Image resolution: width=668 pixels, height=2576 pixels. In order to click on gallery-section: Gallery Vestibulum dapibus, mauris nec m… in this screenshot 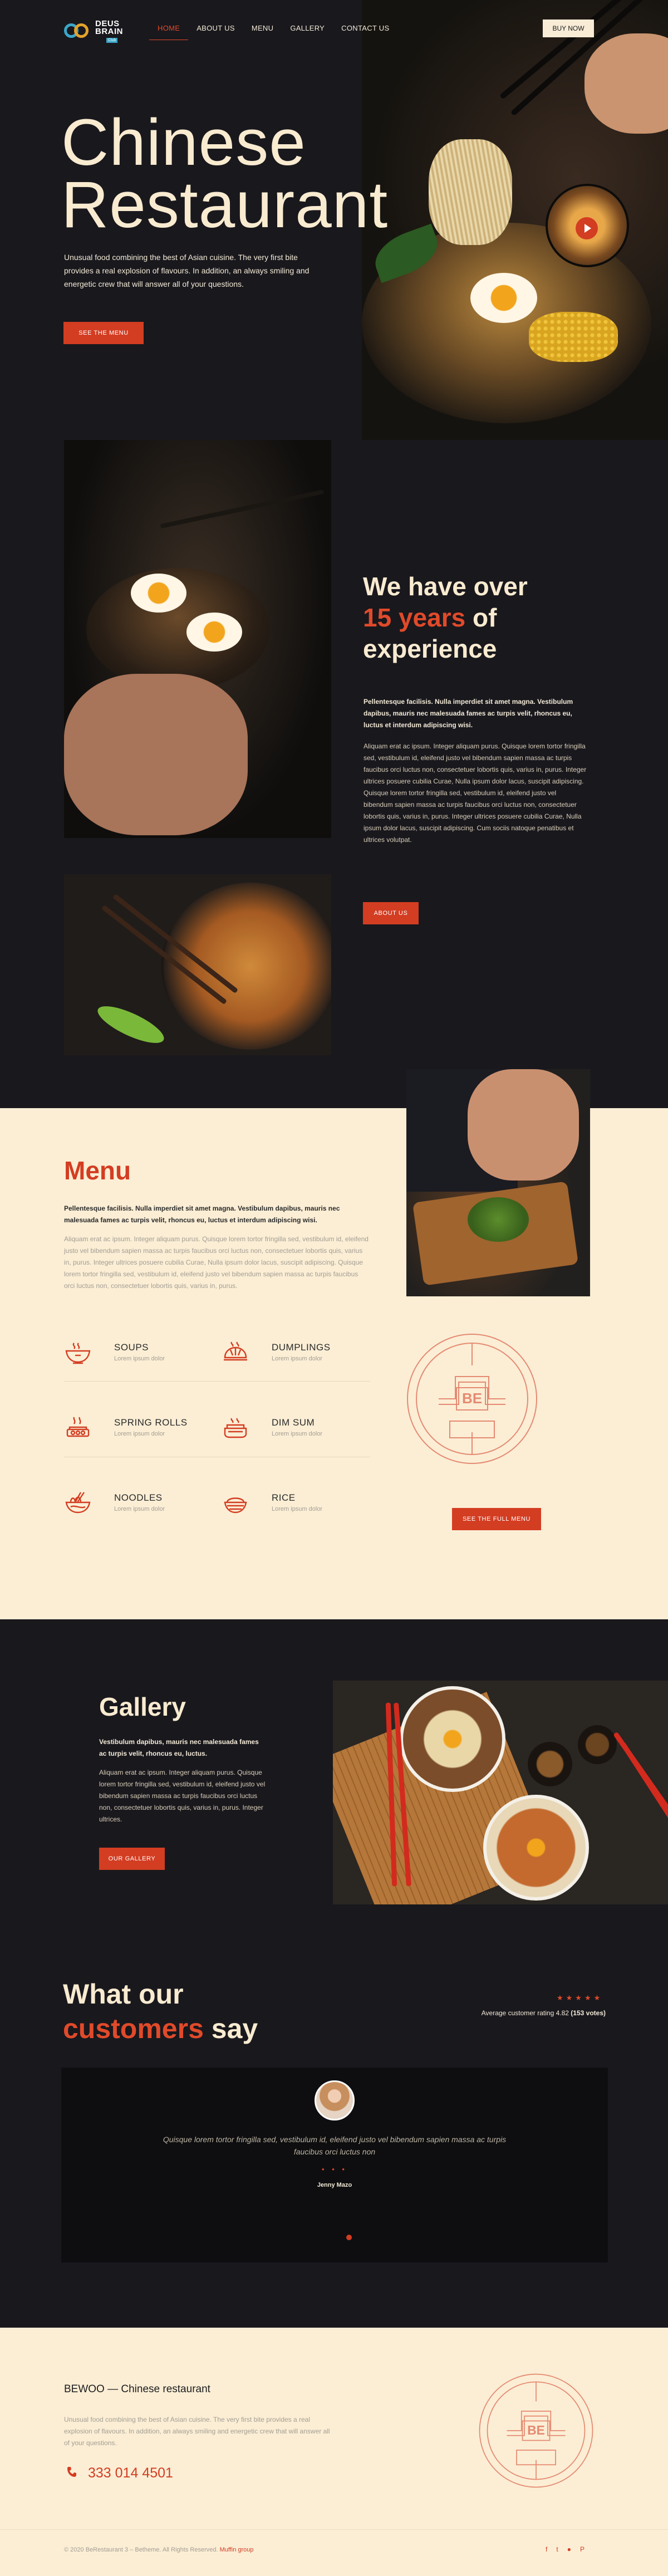, I will do `click(334, 1789)`.